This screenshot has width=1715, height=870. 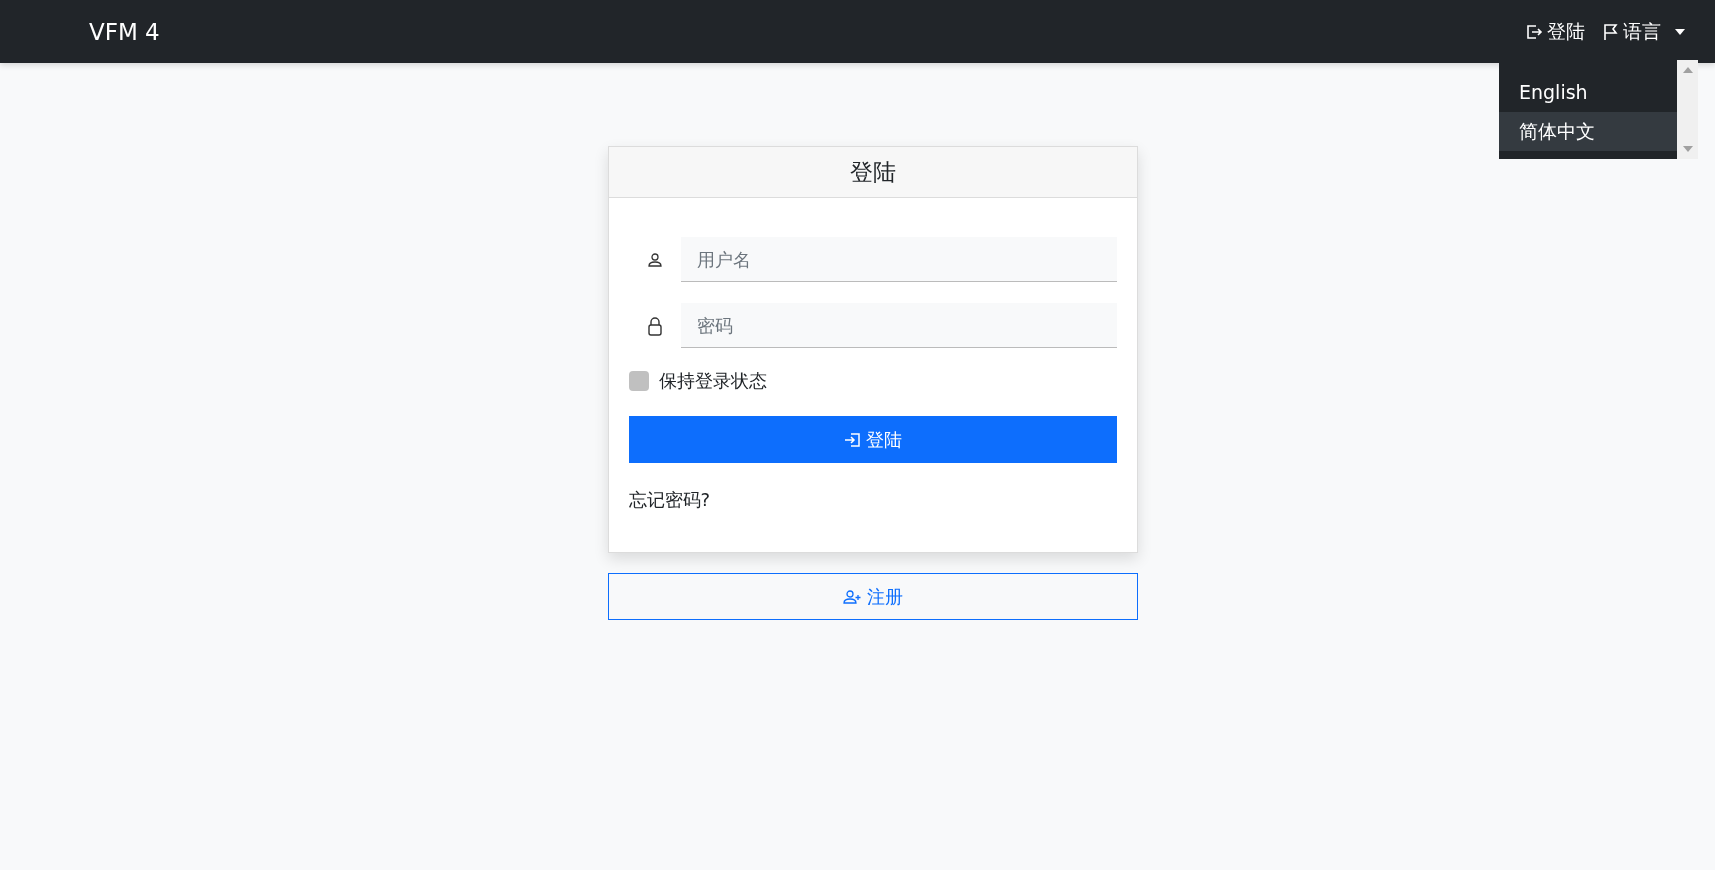 I want to click on language-option: English, so click(x=1588, y=92).